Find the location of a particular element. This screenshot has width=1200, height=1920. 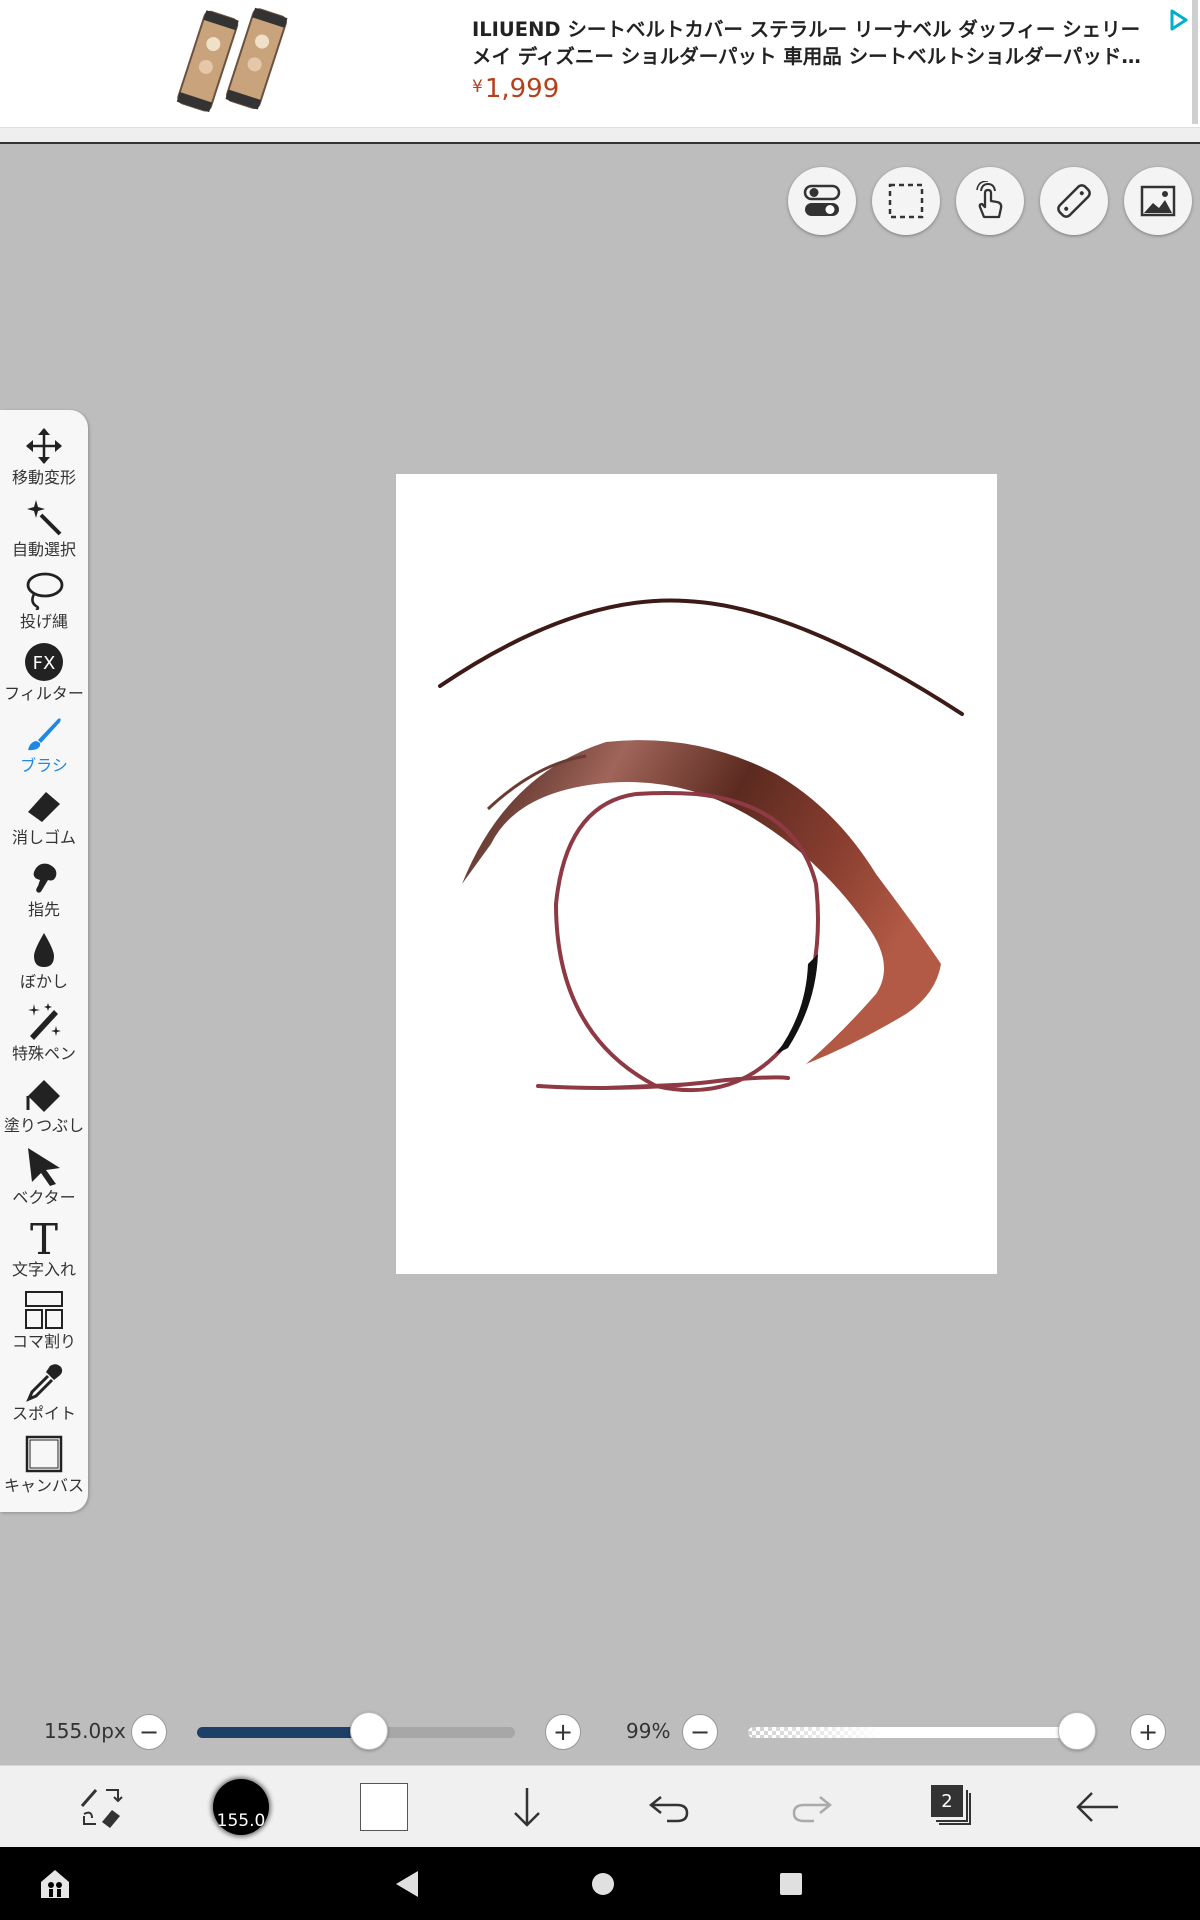

tool-special-pen: 特殊ペン is located at coordinates (44, 1036).